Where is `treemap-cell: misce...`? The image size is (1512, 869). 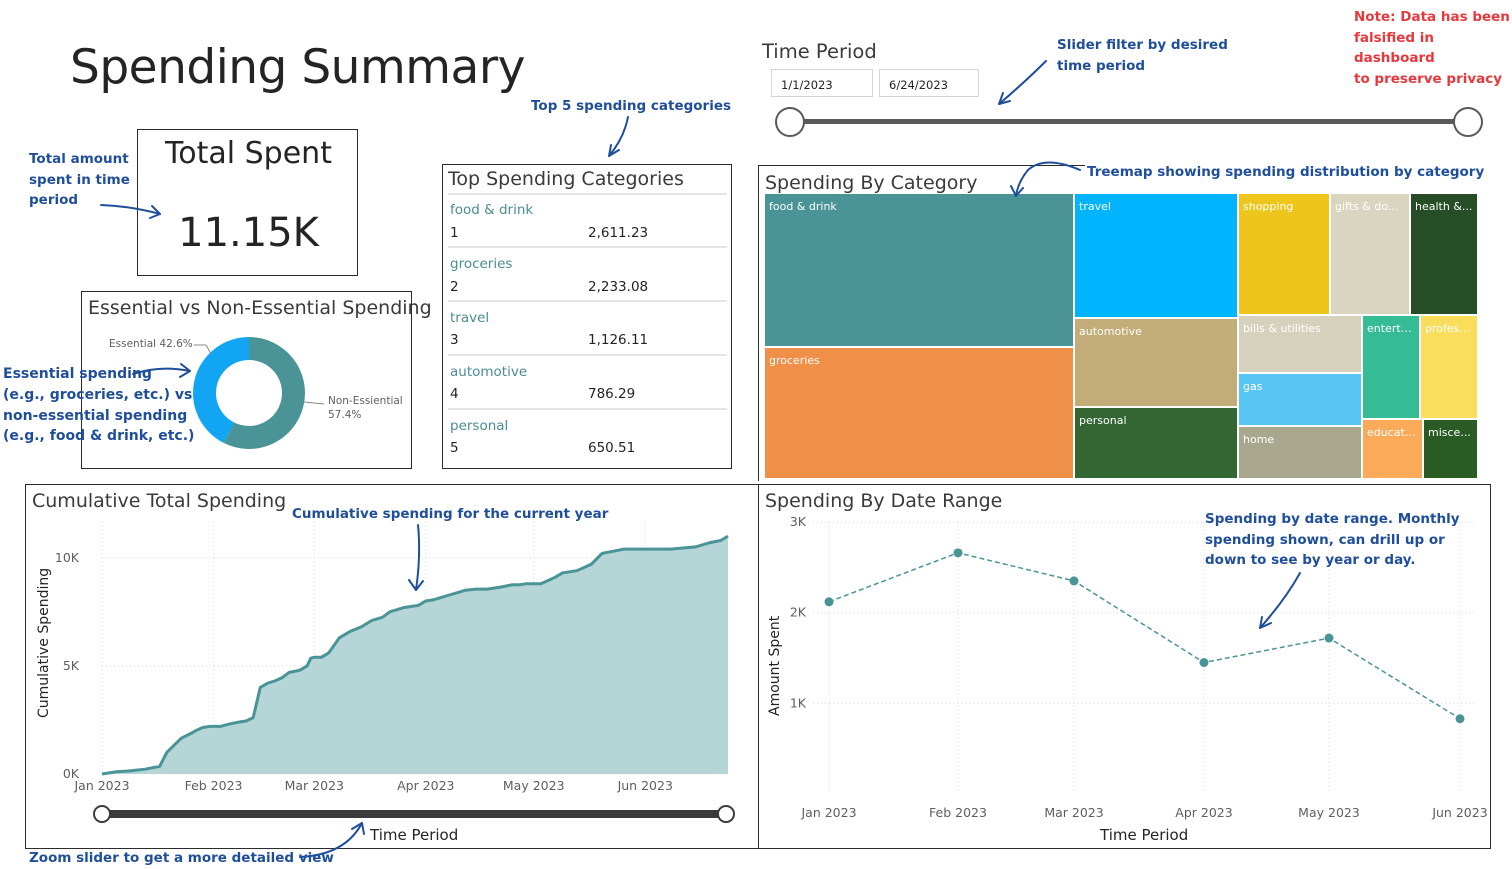
treemap-cell: misce... is located at coordinates (1451, 450).